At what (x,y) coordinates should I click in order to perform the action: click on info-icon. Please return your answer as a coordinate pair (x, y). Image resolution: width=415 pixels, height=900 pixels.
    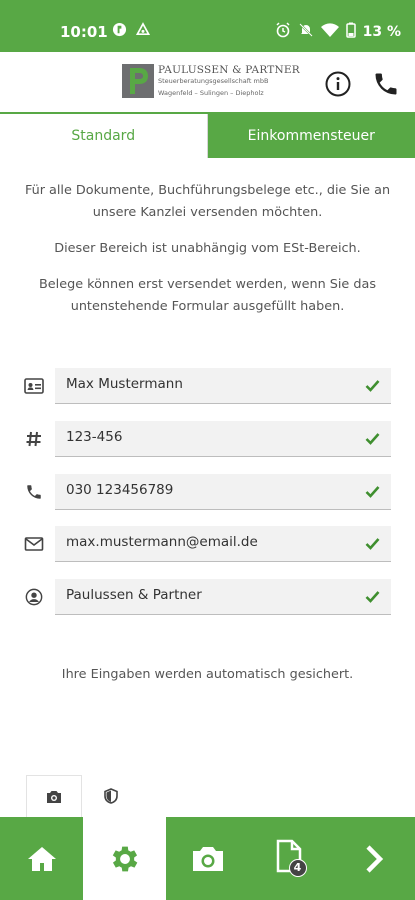
    Looking at the image, I should click on (338, 84).